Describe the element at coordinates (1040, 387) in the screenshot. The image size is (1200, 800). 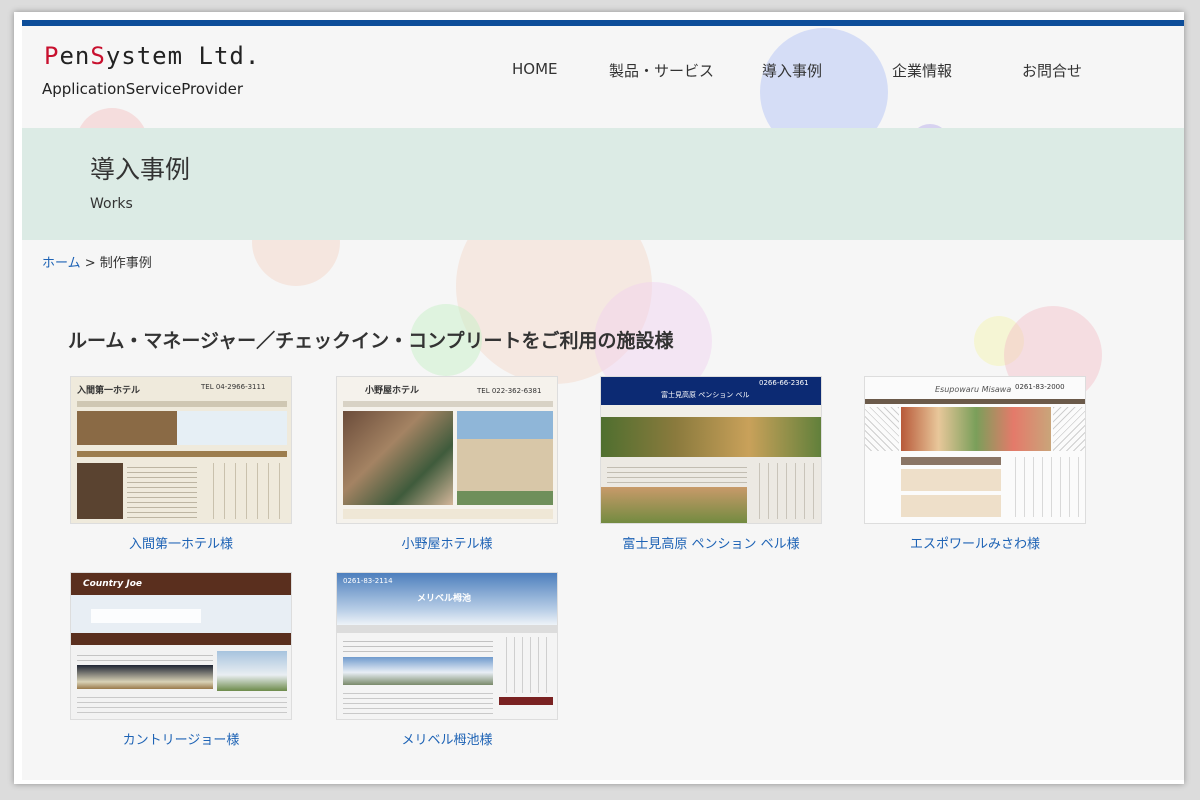
I see `thumb-site-phone: 0261-83-2000` at that location.